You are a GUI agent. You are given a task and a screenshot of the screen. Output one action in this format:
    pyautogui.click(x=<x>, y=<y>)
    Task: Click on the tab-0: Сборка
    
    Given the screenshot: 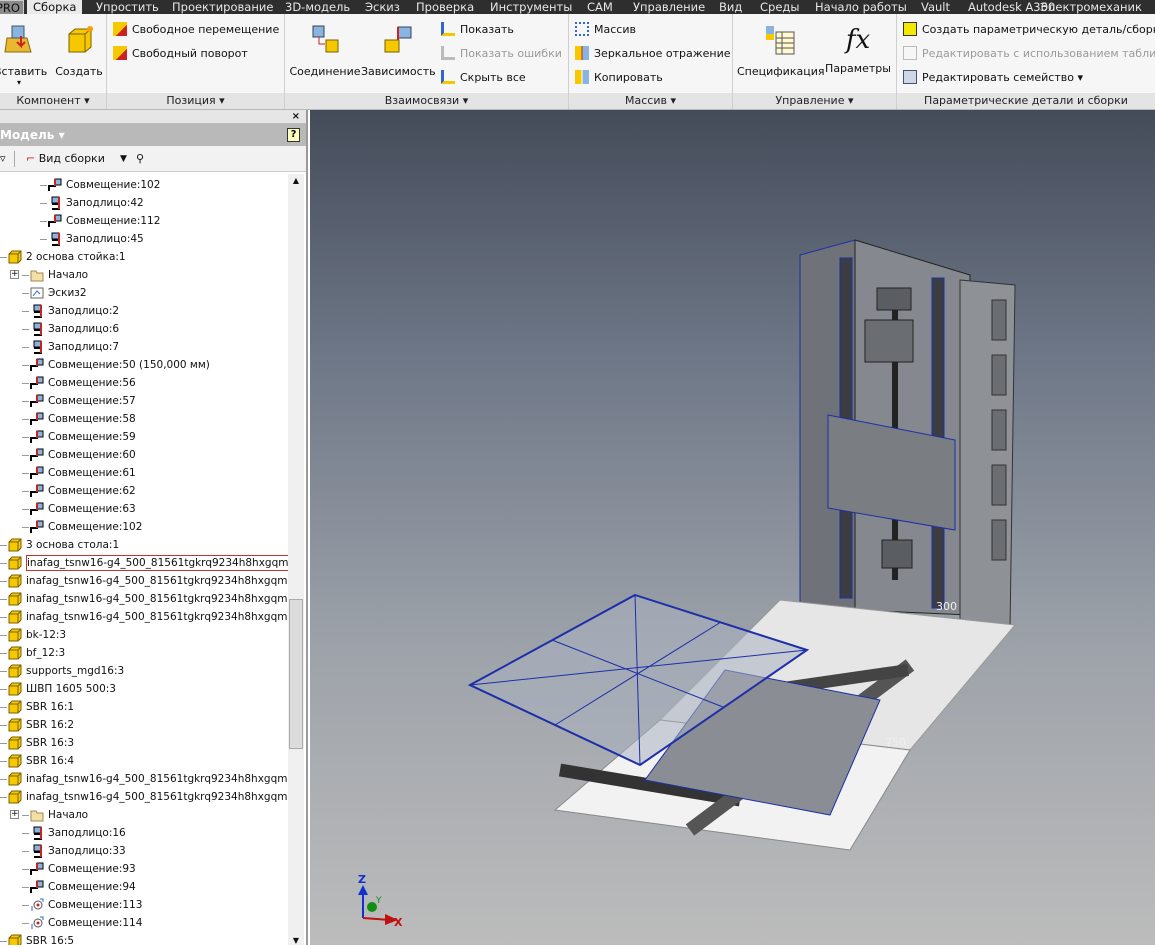 What is the action you would take?
    pyautogui.click(x=55, y=7)
    